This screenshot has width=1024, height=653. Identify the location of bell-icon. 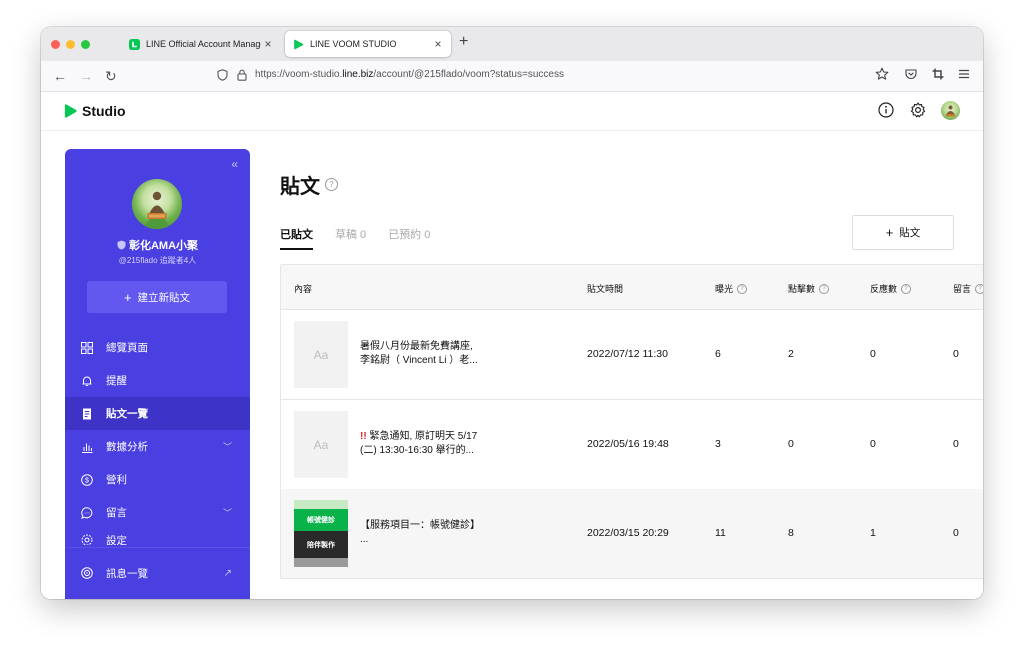
(87, 381).